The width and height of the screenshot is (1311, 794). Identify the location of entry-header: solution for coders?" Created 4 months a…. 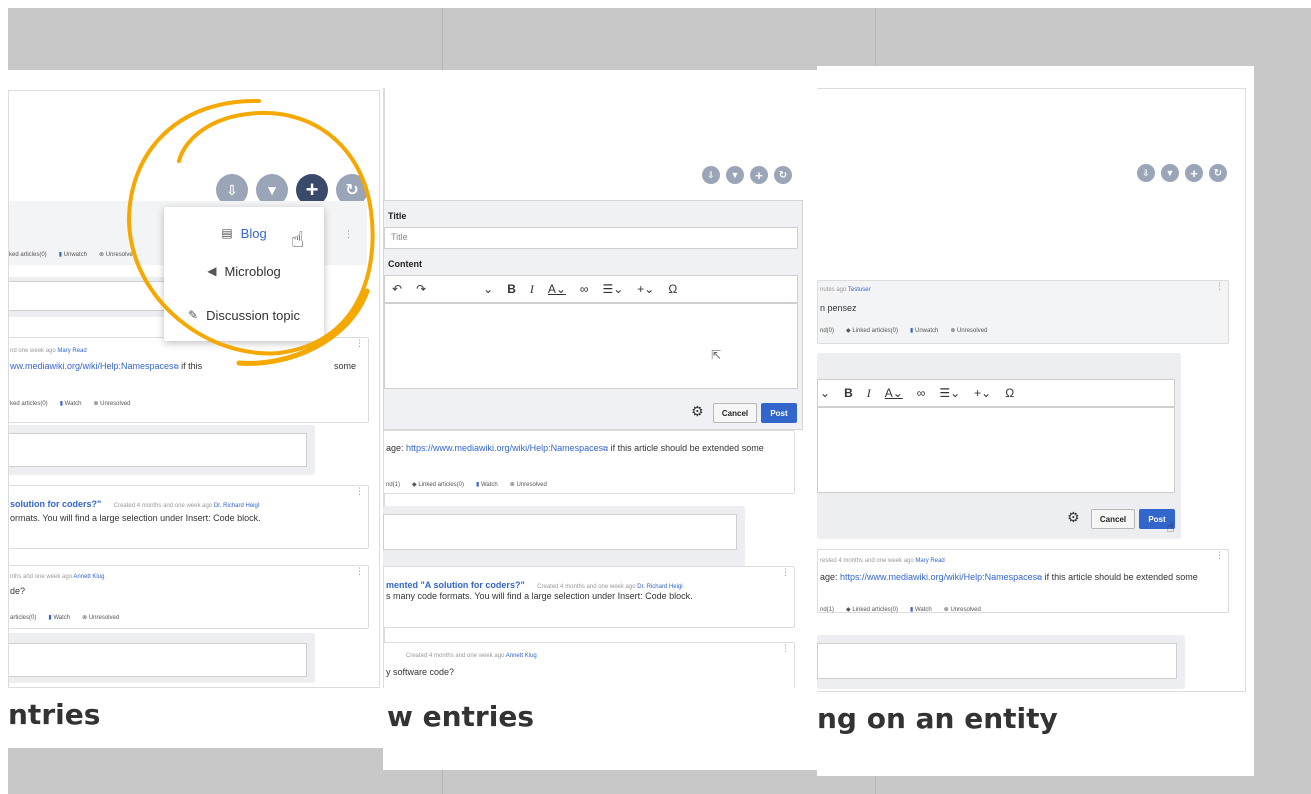
(135, 504).